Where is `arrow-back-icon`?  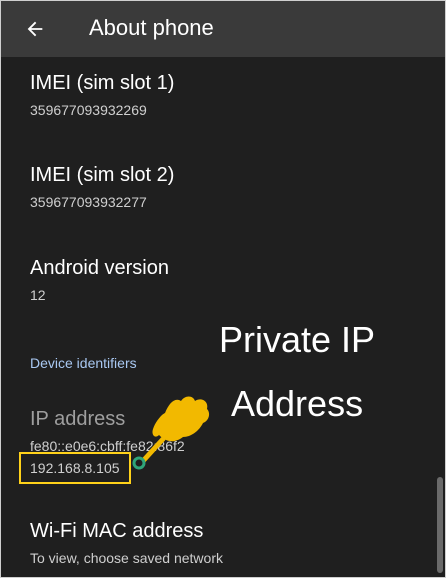 arrow-back-icon is located at coordinates (35, 29).